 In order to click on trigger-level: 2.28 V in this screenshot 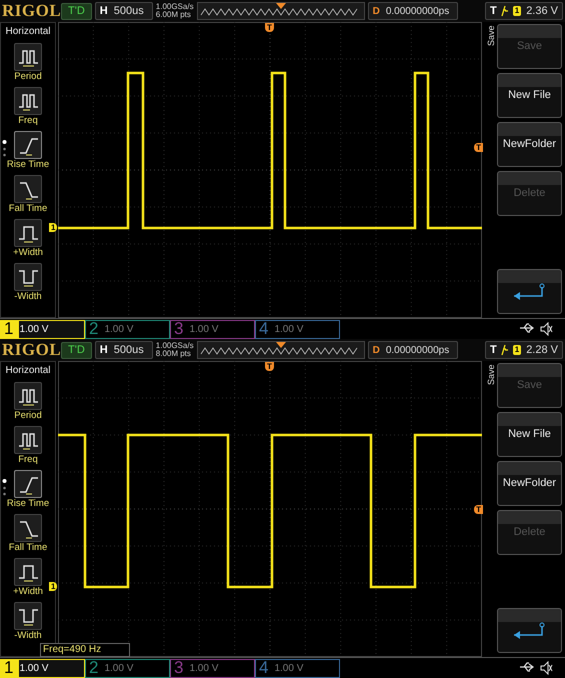, I will do `click(542, 350)`.